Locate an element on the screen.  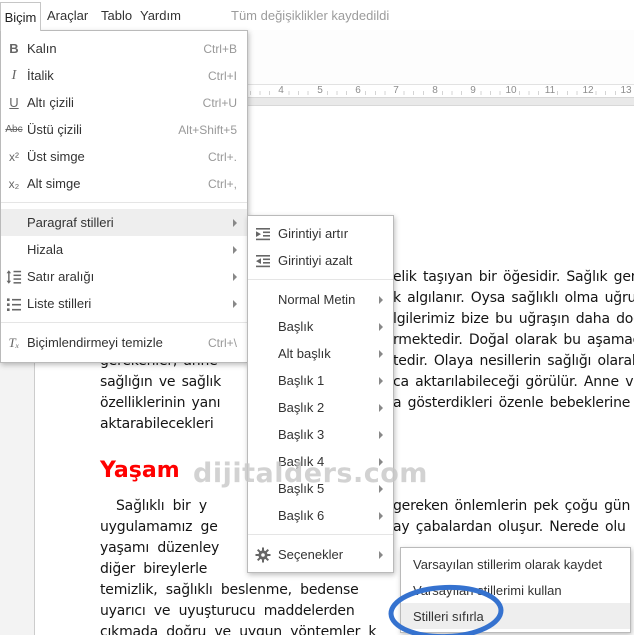
superscript-icon: x² is located at coordinates (14, 156).